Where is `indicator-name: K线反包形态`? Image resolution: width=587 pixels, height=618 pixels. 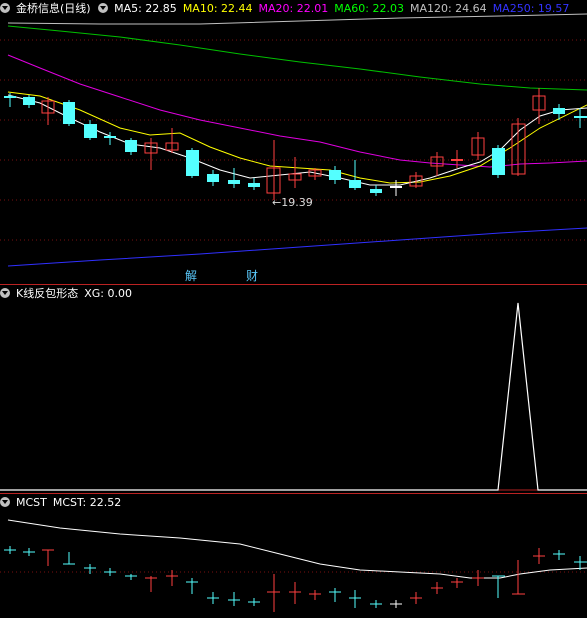 indicator-name: K线反包形态 is located at coordinates (47, 293).